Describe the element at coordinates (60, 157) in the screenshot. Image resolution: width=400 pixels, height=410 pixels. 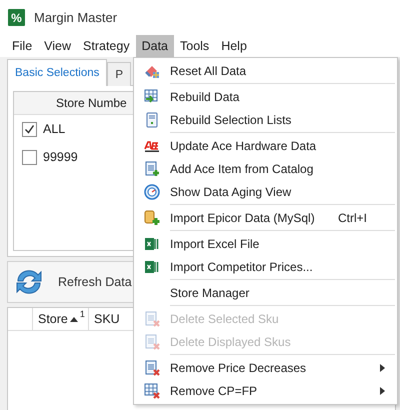
I see `store-label: 99999` at that location.